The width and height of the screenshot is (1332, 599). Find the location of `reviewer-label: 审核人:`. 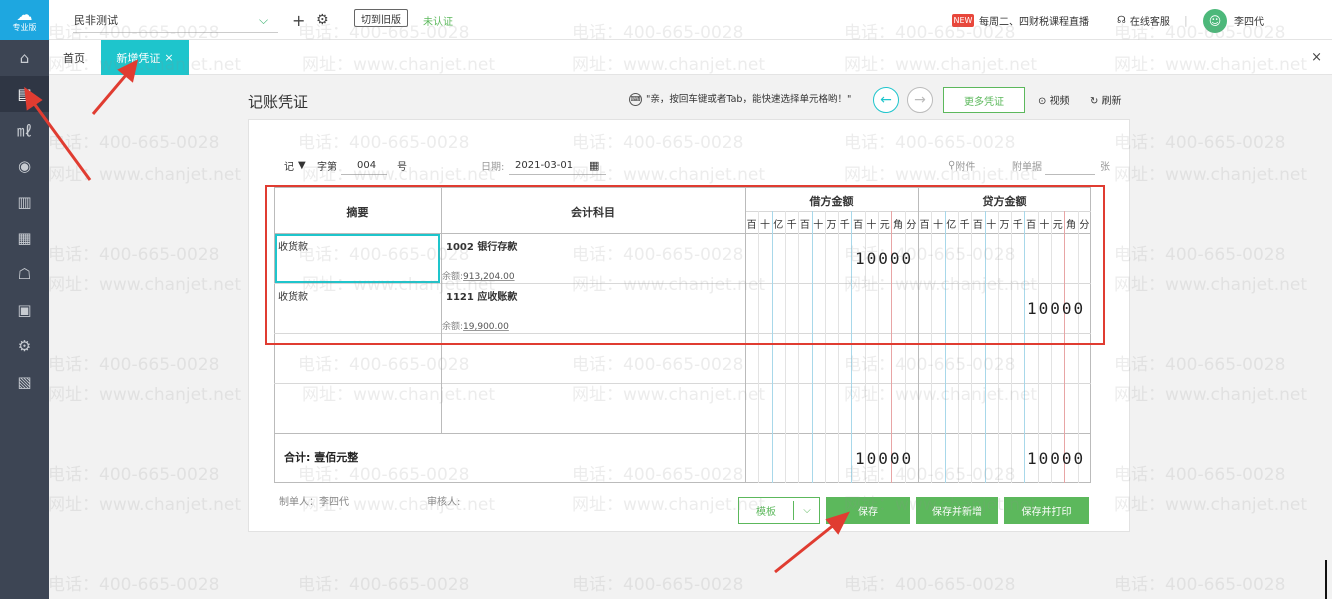

reviewer-label: 审核人: is located at coordinates (444, 502).